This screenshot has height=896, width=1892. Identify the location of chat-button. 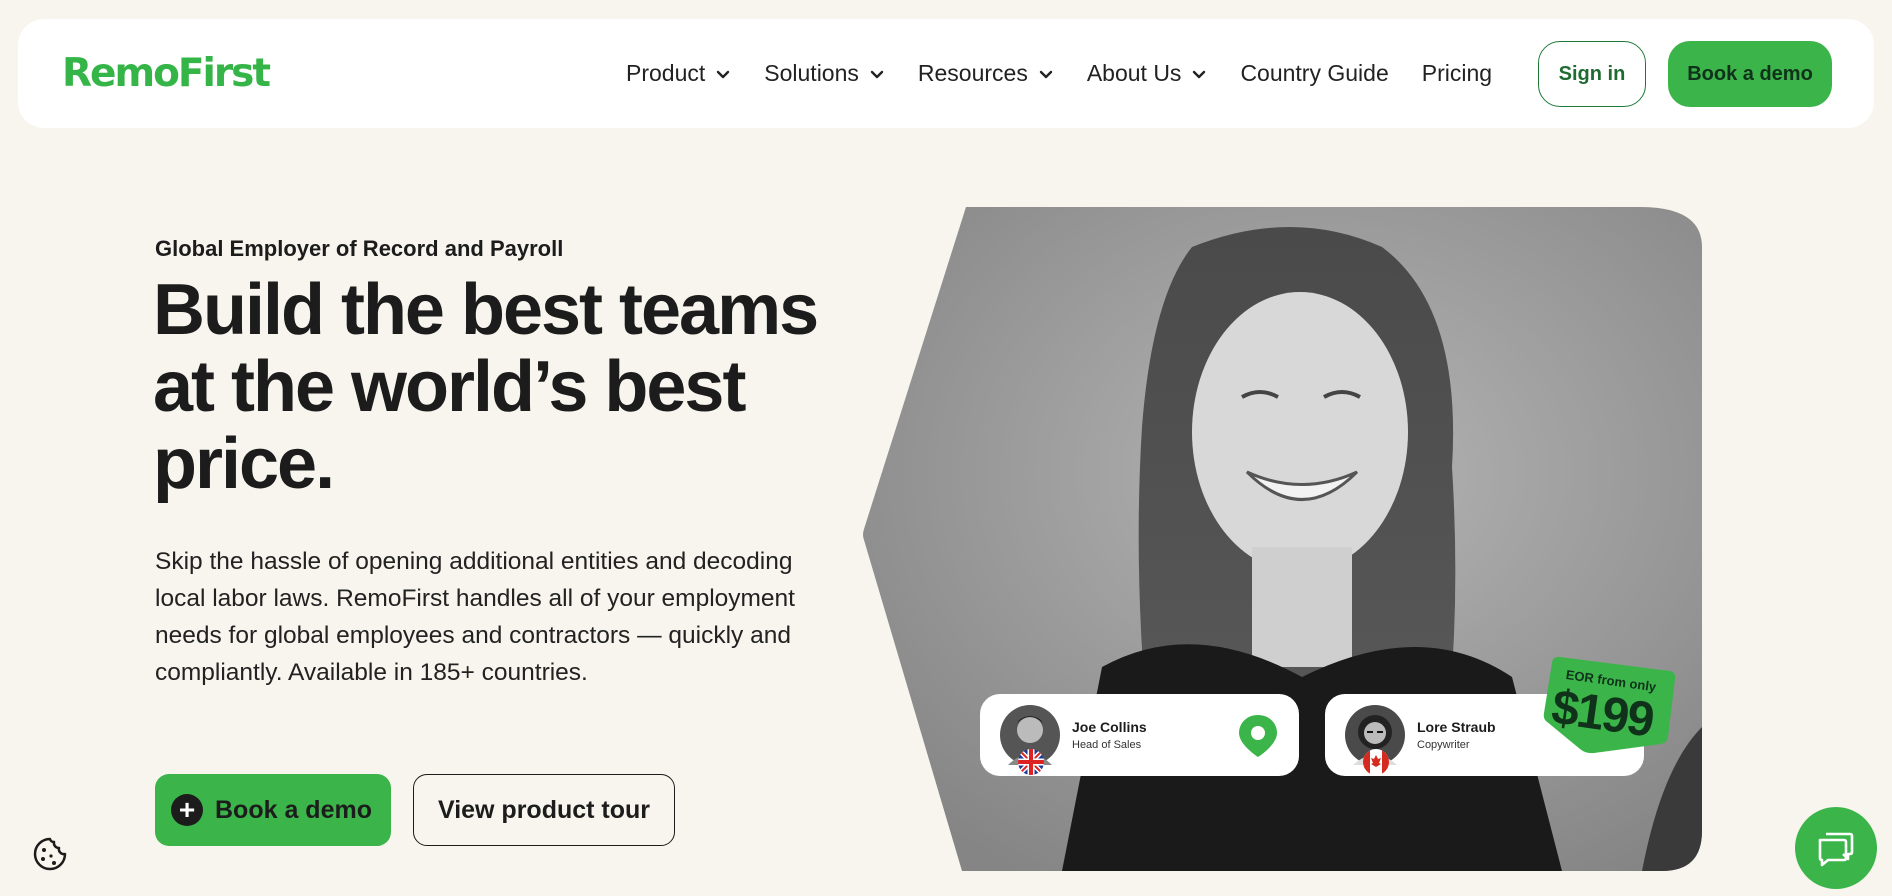
(1836, 848).